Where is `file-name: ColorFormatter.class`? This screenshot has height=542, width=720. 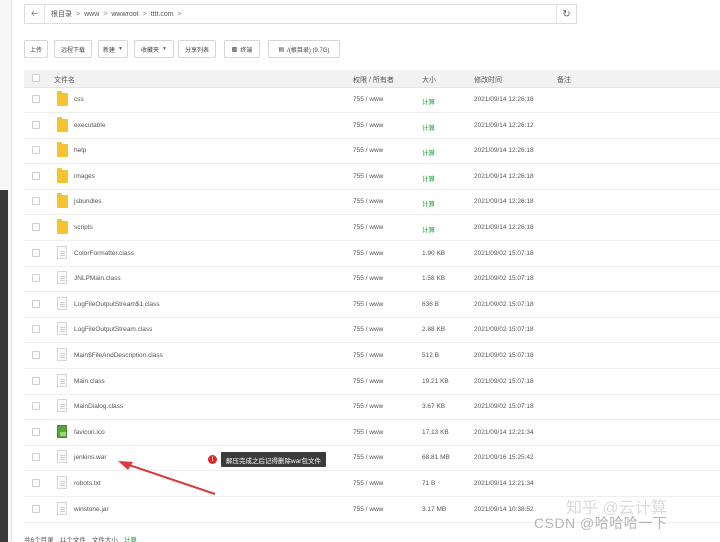
file-name: ColorFormatter.class is located at coordinates (104, 253).